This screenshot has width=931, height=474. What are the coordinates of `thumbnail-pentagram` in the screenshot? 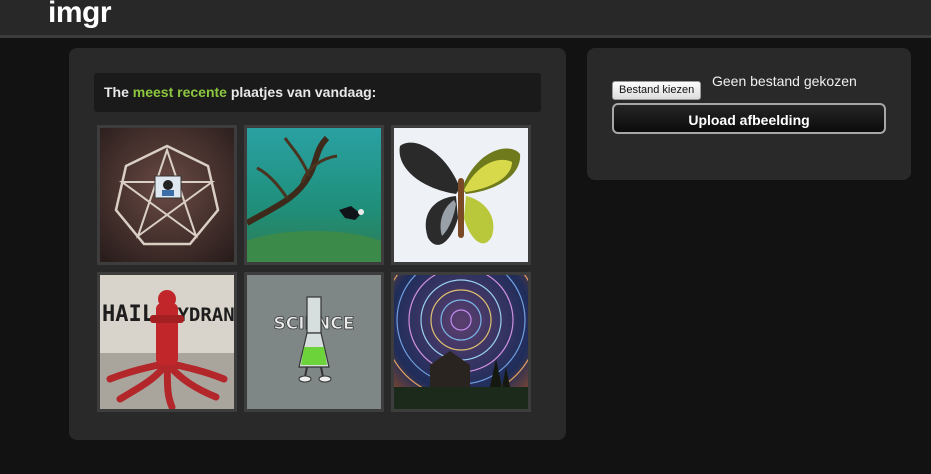 It's located at (167, 195).